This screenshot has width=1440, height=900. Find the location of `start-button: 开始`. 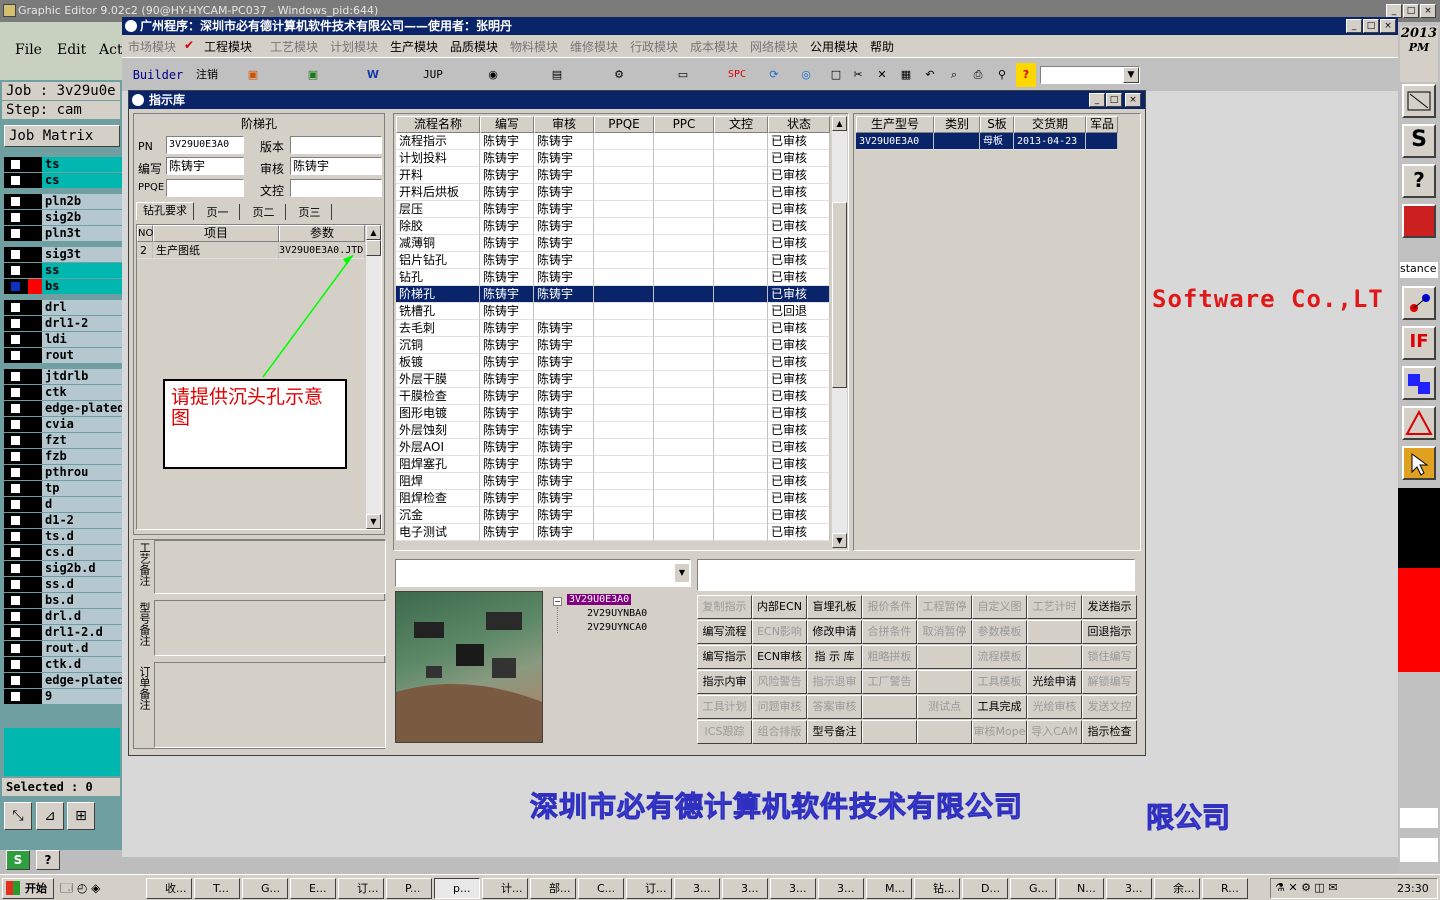

start-button: 开始 is located at coordinates (28, 888).